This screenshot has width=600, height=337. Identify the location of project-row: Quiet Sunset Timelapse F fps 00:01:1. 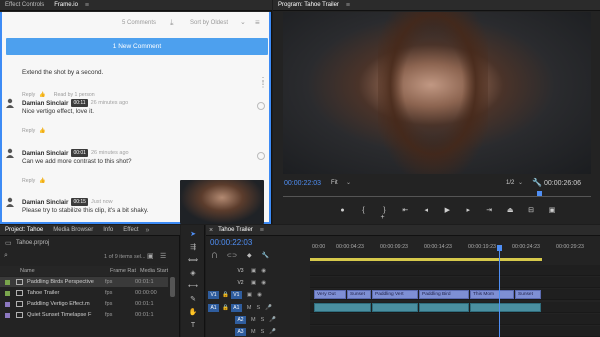
(84, 315).